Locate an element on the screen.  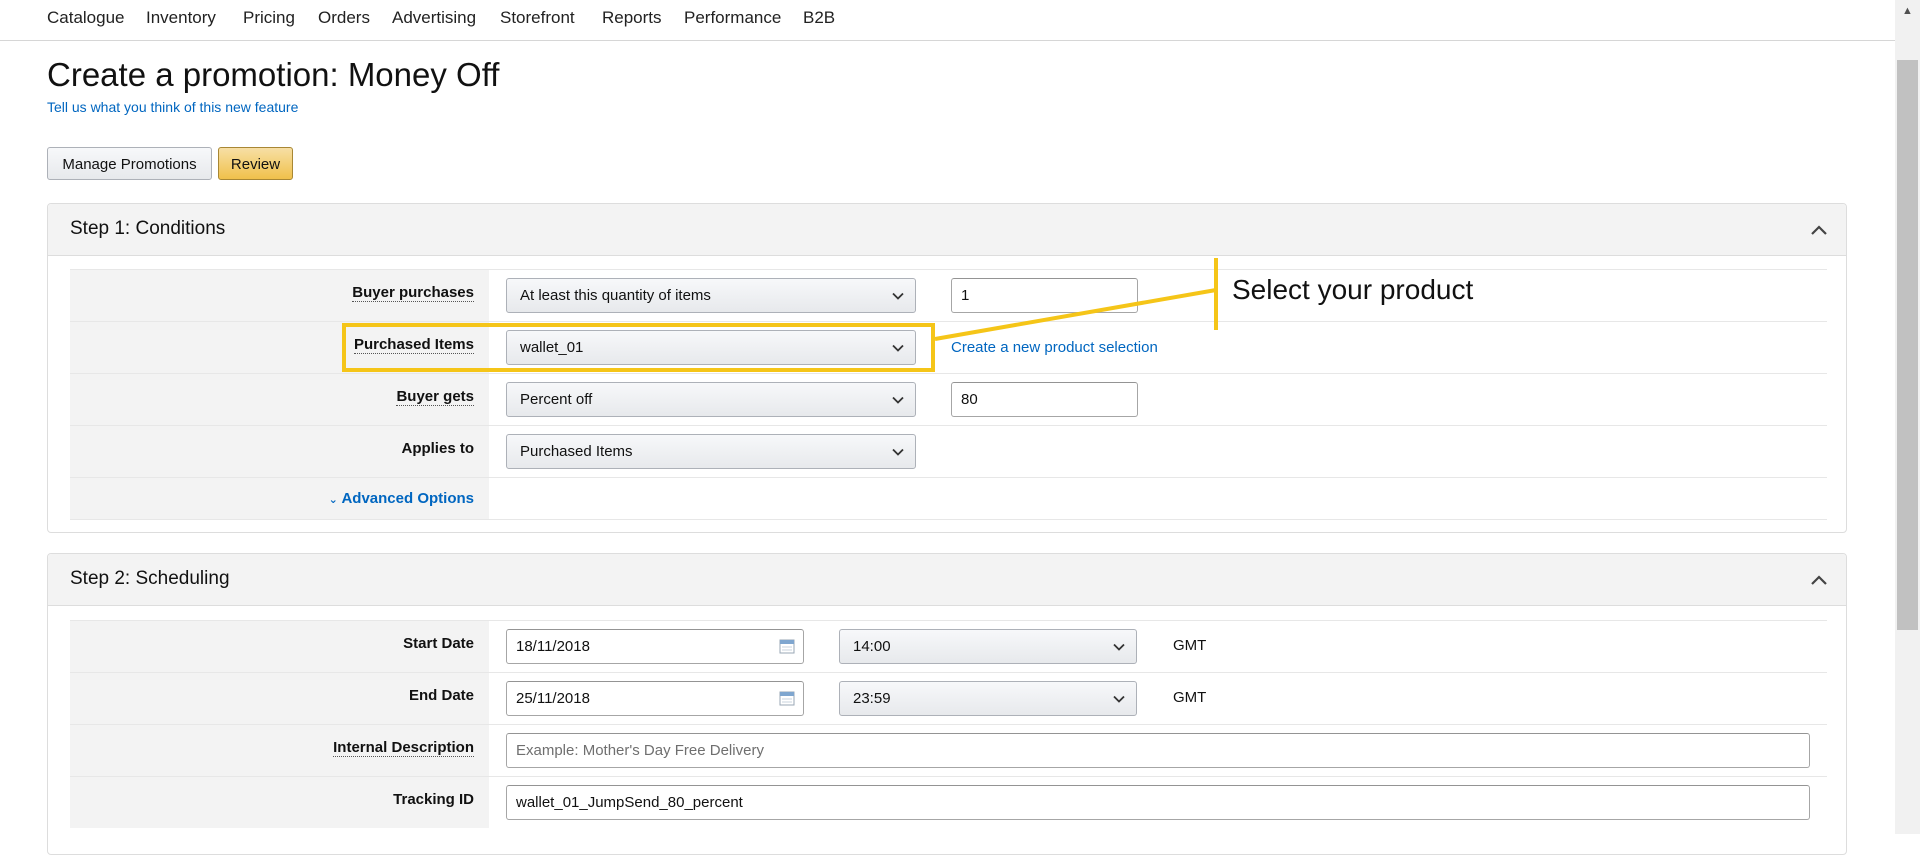
annotation-callout-lines is located at coordinates (1076, 299).